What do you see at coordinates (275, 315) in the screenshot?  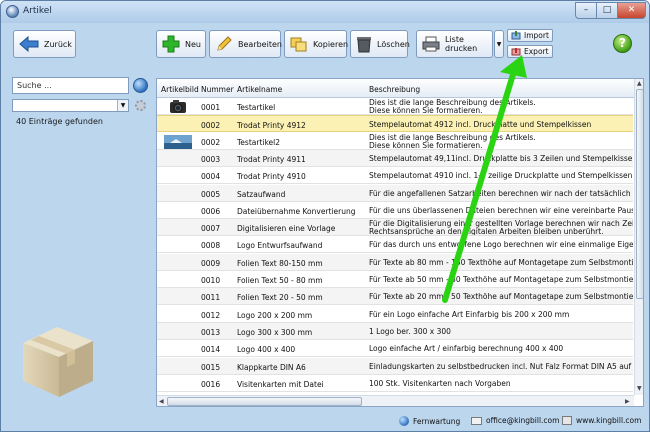 I see `cell-artikelname: Logo 200 x 200 mm` at bounding box center [275, 315].